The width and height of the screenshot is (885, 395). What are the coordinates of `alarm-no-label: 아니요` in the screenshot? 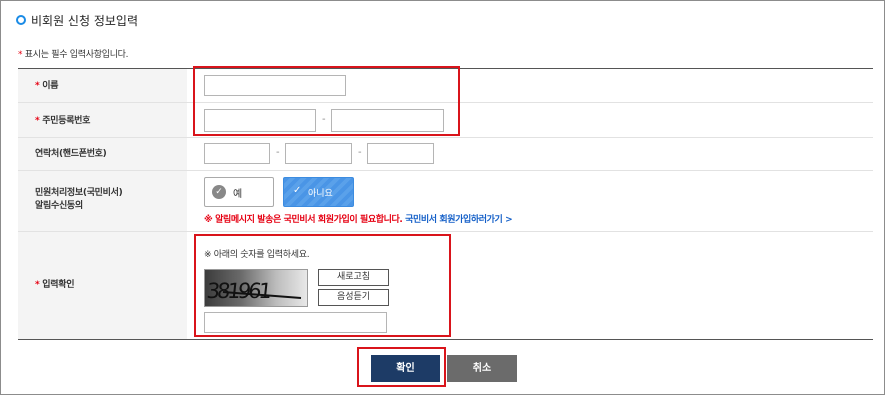 It's located at (320, 194).